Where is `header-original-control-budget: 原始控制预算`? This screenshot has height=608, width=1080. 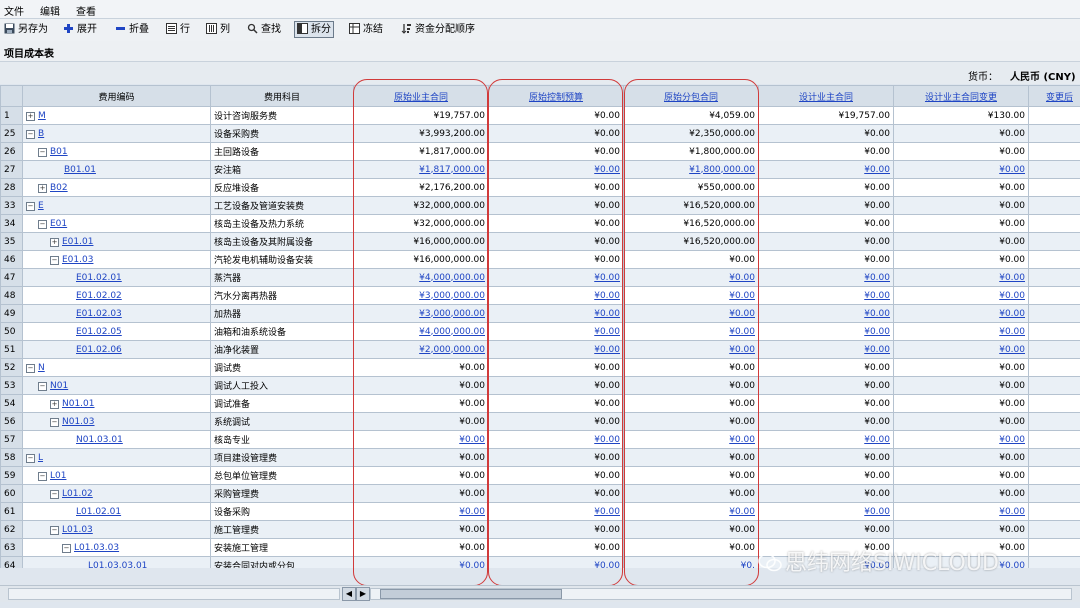
header-original-control-budget: 原始控制预算 is located at coordinates (556, 96).